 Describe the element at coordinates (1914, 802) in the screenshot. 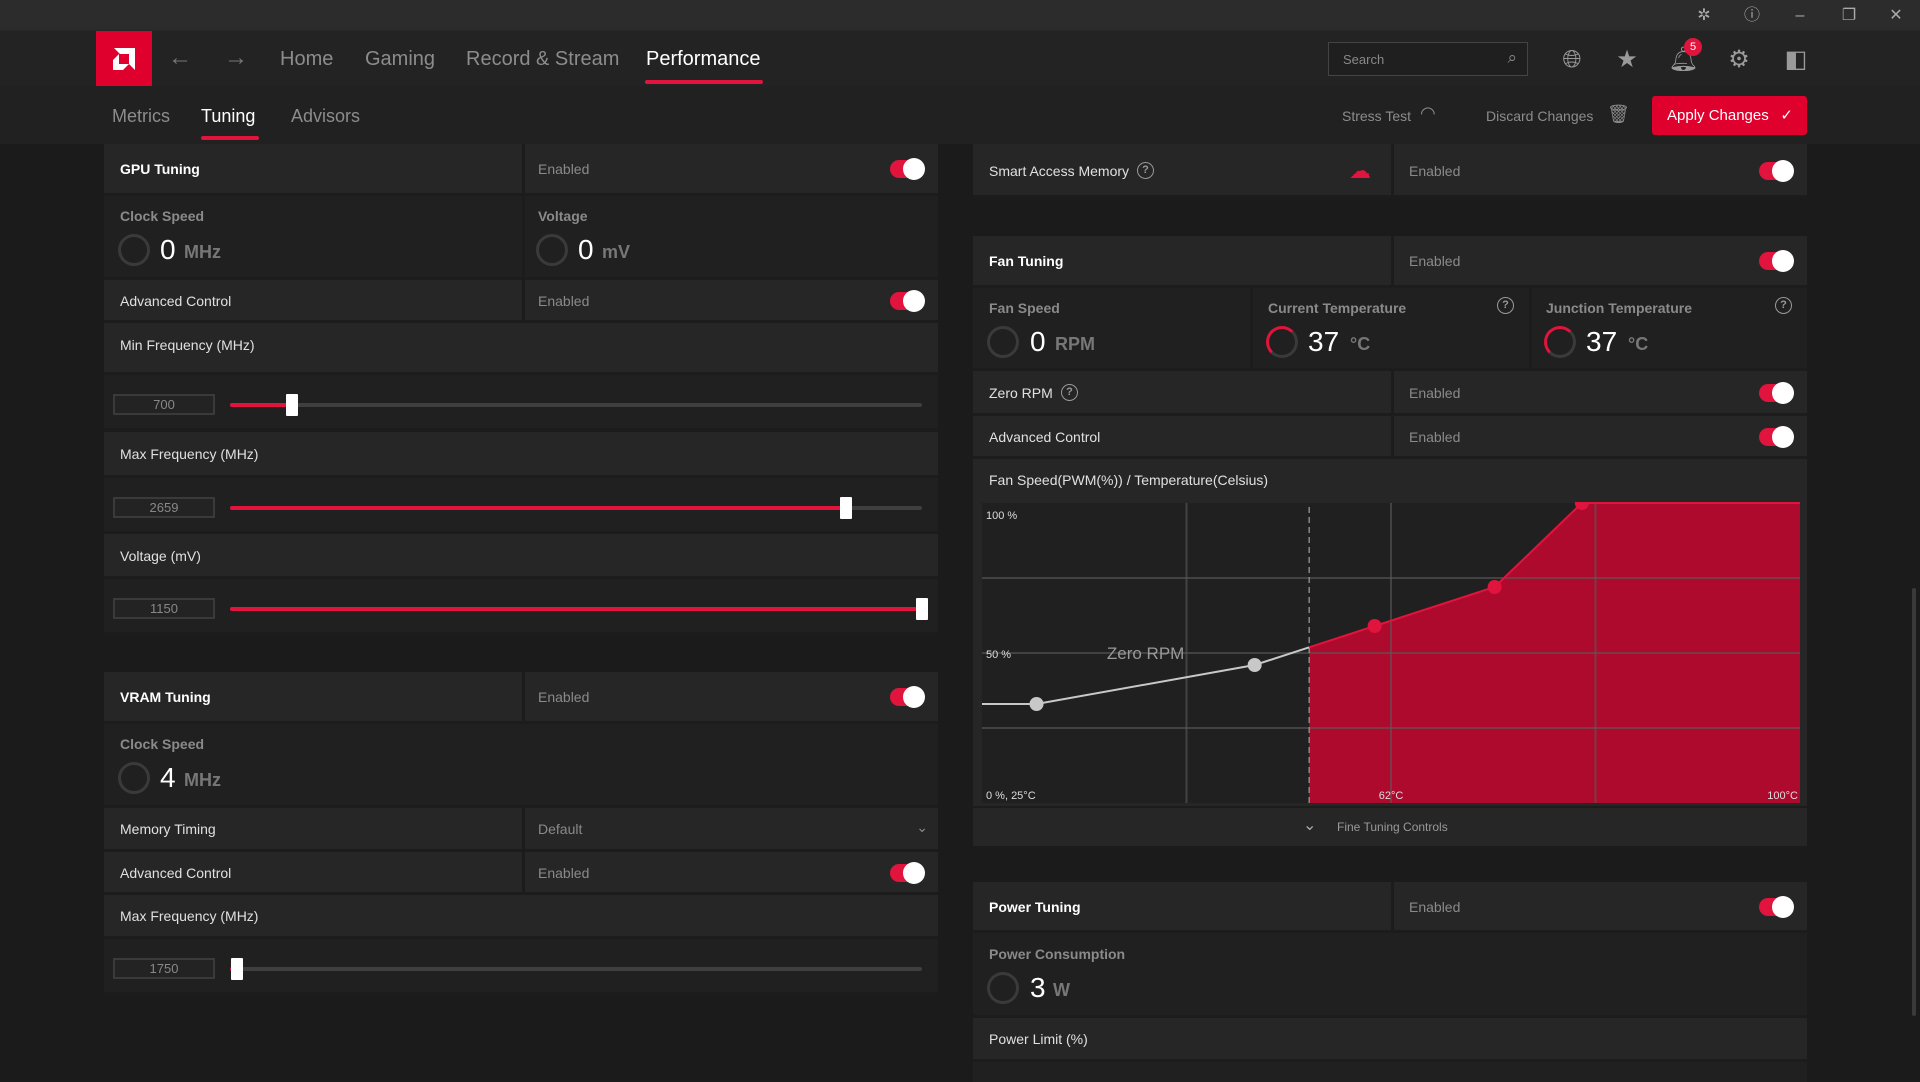

I see `scrollbar` at that location.